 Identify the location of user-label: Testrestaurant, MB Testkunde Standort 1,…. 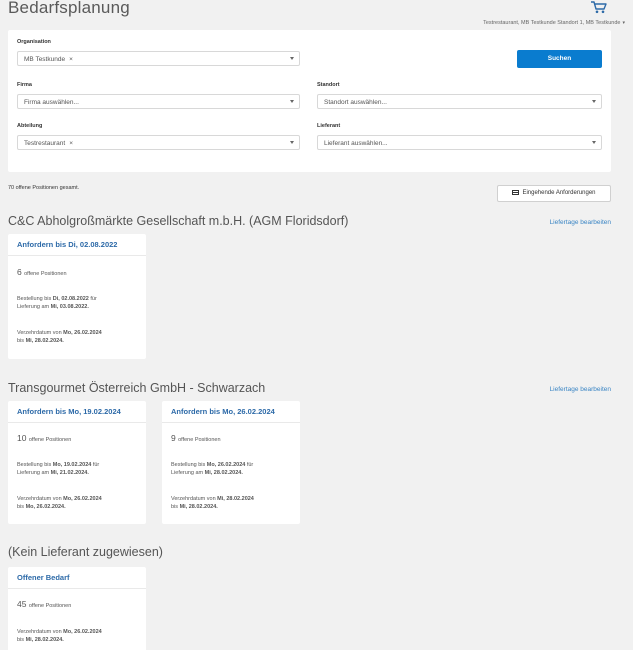
(552, 23).